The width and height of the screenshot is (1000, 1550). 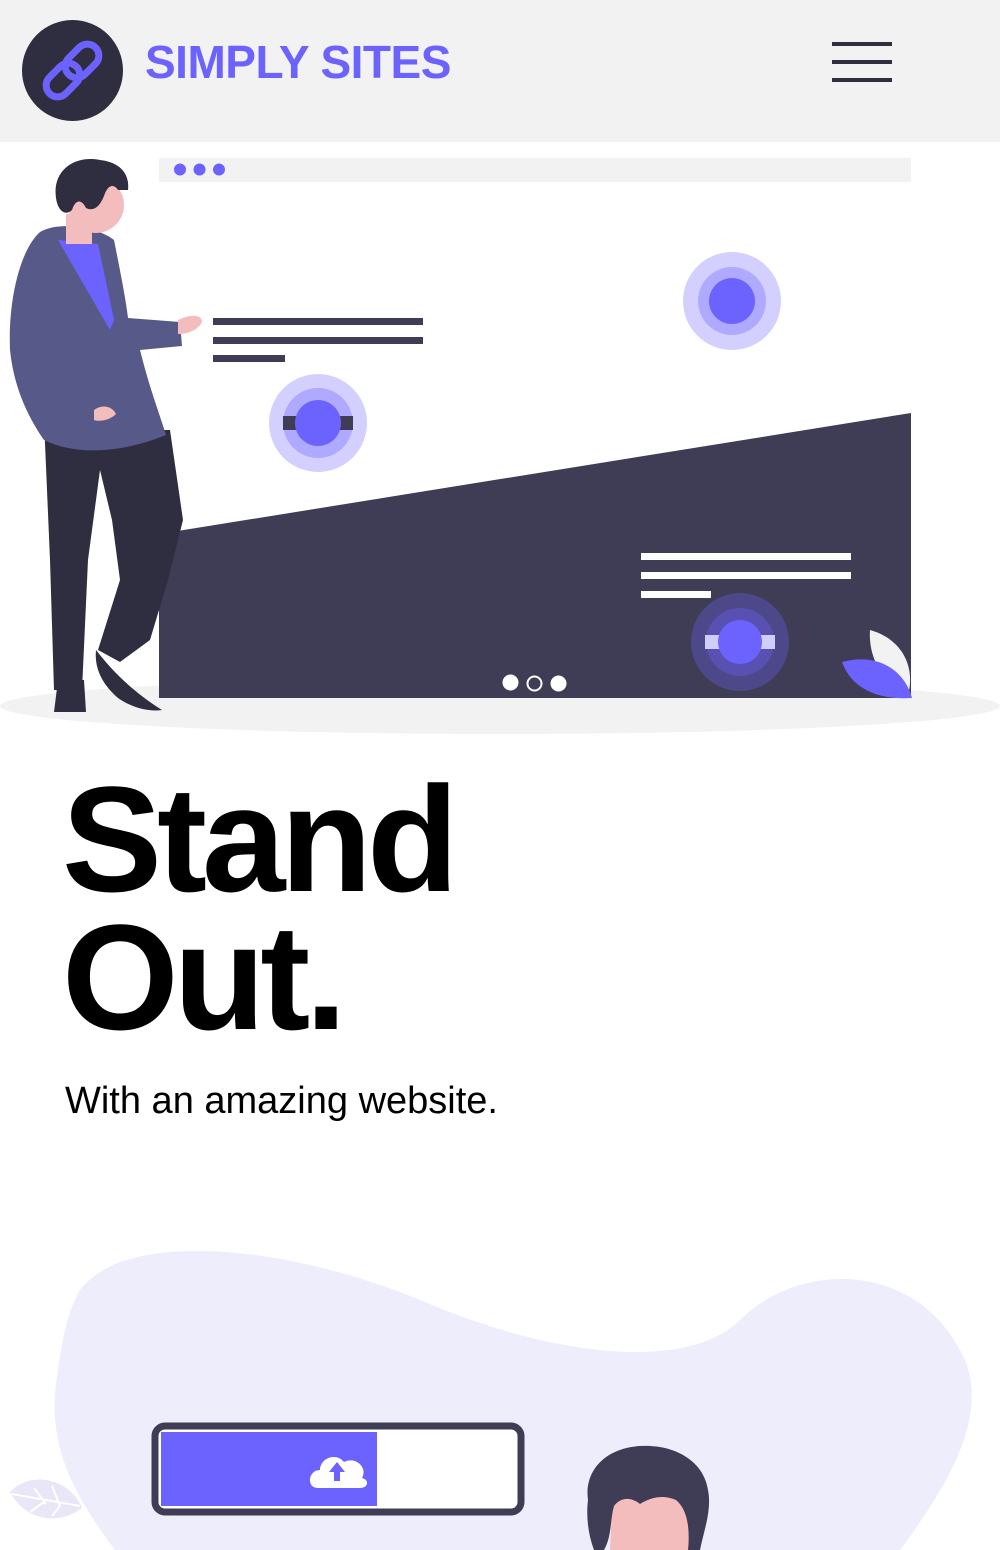 What do you see at coordinates (338, 1469) in the screenshot?
I see `upload-progress-widget` at bounding box center [338, 1469].